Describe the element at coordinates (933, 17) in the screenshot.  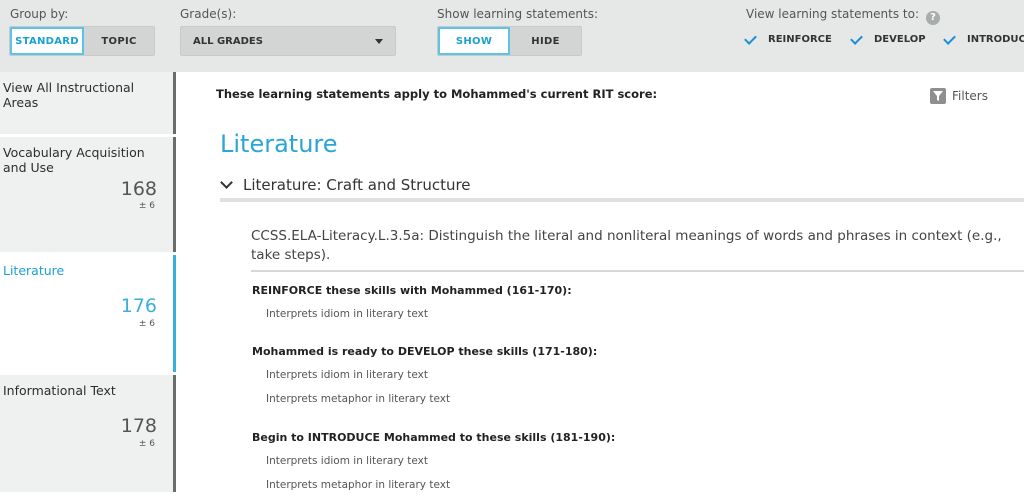
I see `help-icon: ?` at that location.